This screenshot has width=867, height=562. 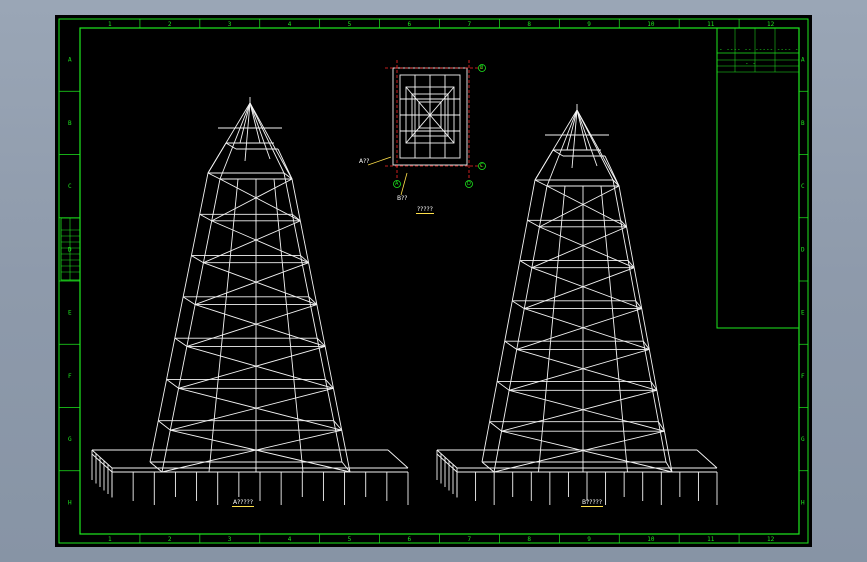 What do you see at coordinates (803, 282) in the screenshot?
I see `row-labels-right: A B C D E F G H` at bounding box center [803, 282].